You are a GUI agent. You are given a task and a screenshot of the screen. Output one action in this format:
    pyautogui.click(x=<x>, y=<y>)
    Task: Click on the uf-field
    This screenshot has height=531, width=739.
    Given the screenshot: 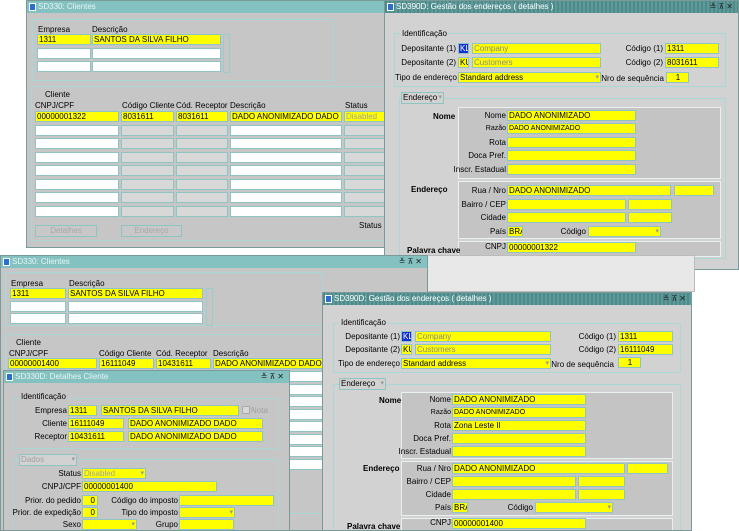 What is the action you would take?
    pyautogui.click(x=650, y=217)
    